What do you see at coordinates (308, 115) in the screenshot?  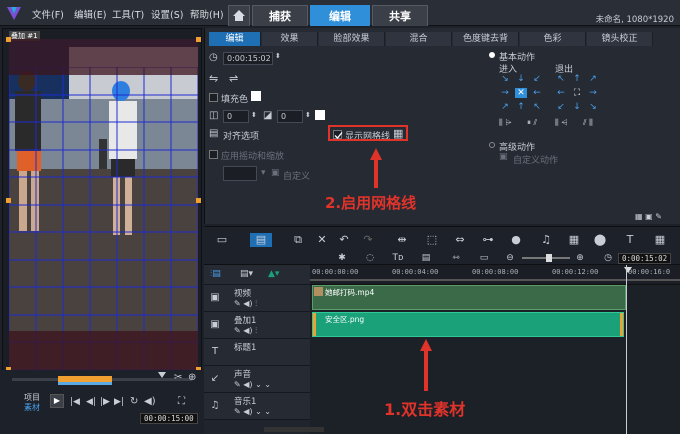 I see `value-b-spin-icon: ⬍` at bounding box center [308, 115].